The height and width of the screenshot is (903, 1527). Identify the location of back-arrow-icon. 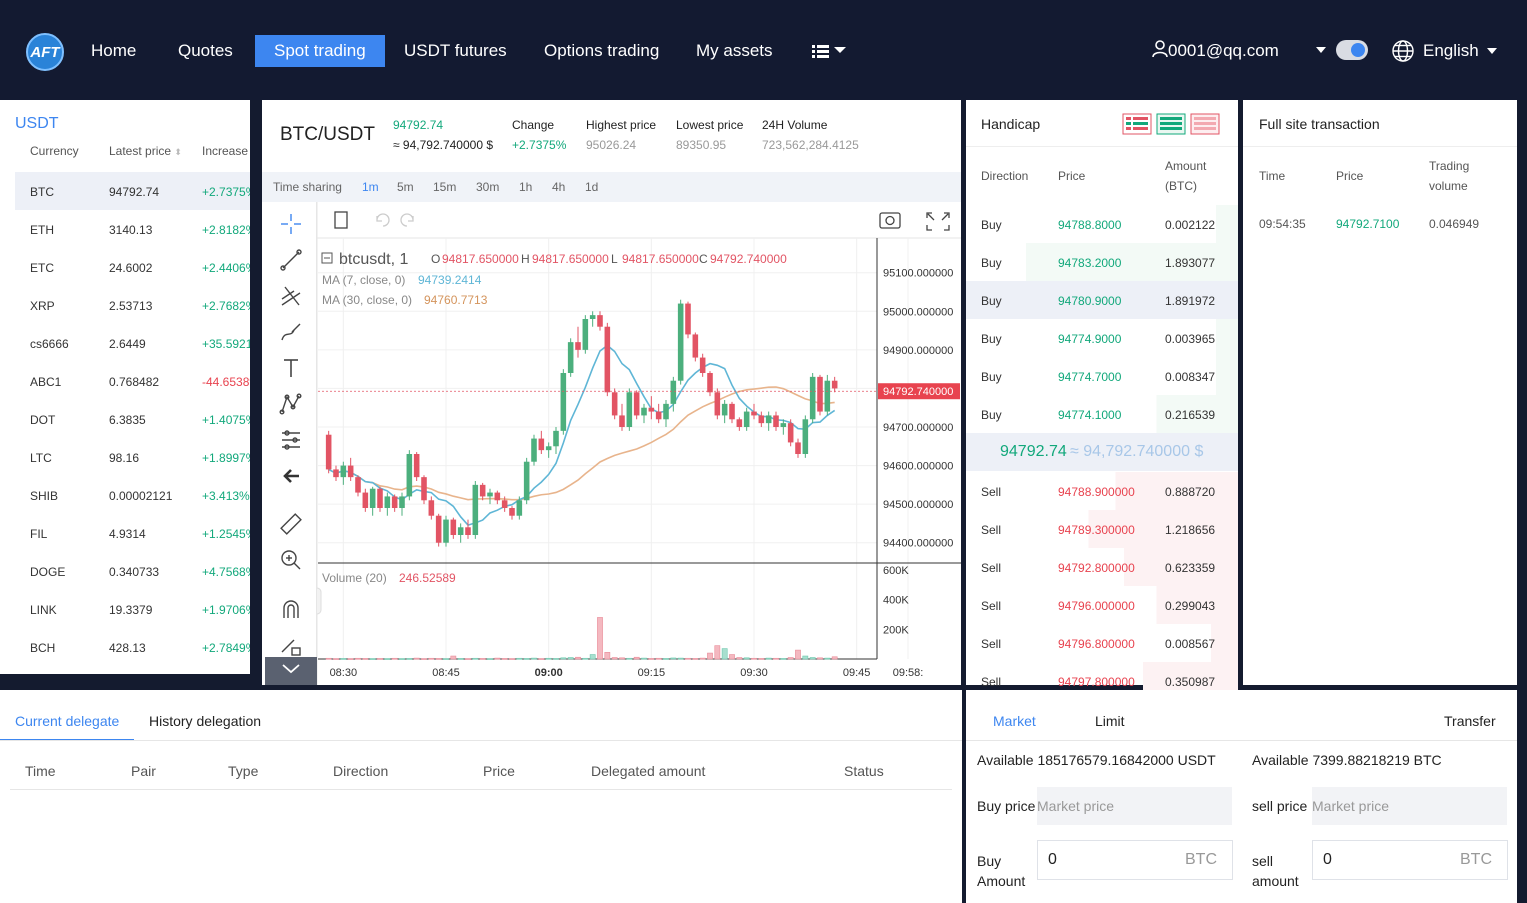
(291, 476).